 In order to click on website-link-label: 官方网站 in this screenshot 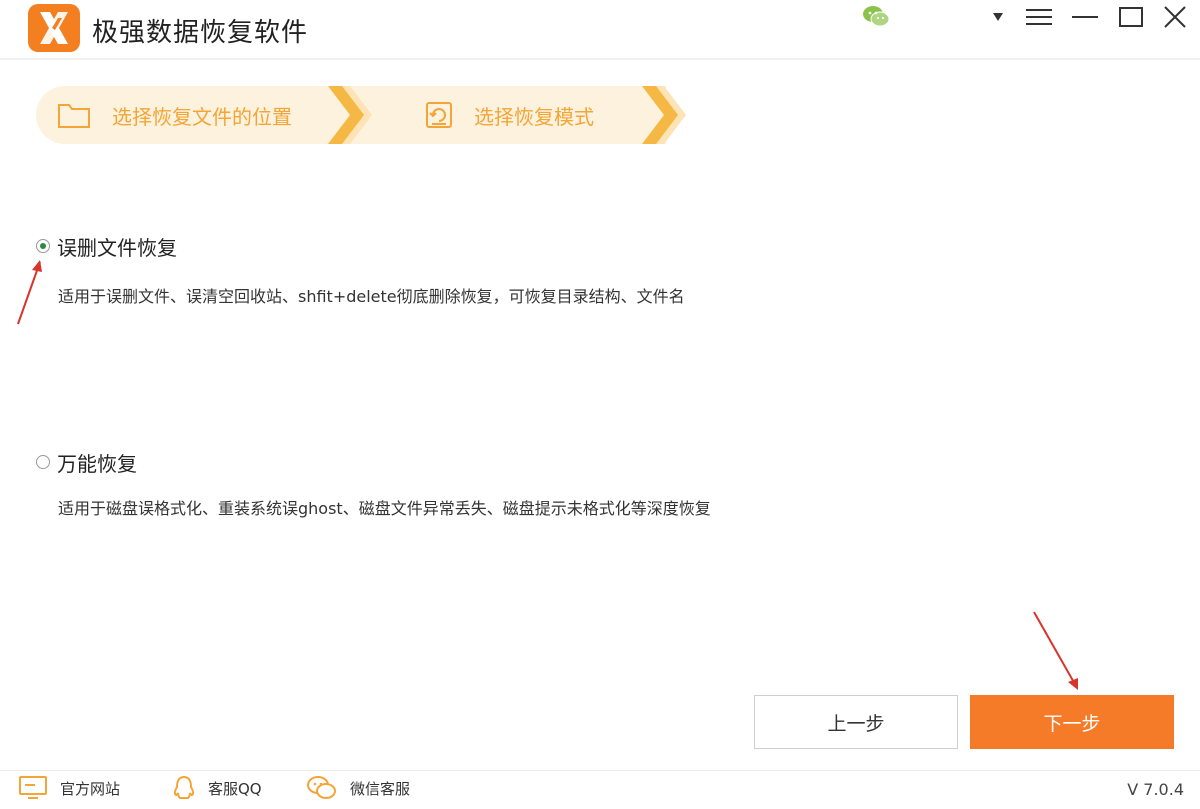, I will do `click(90, 788)`.